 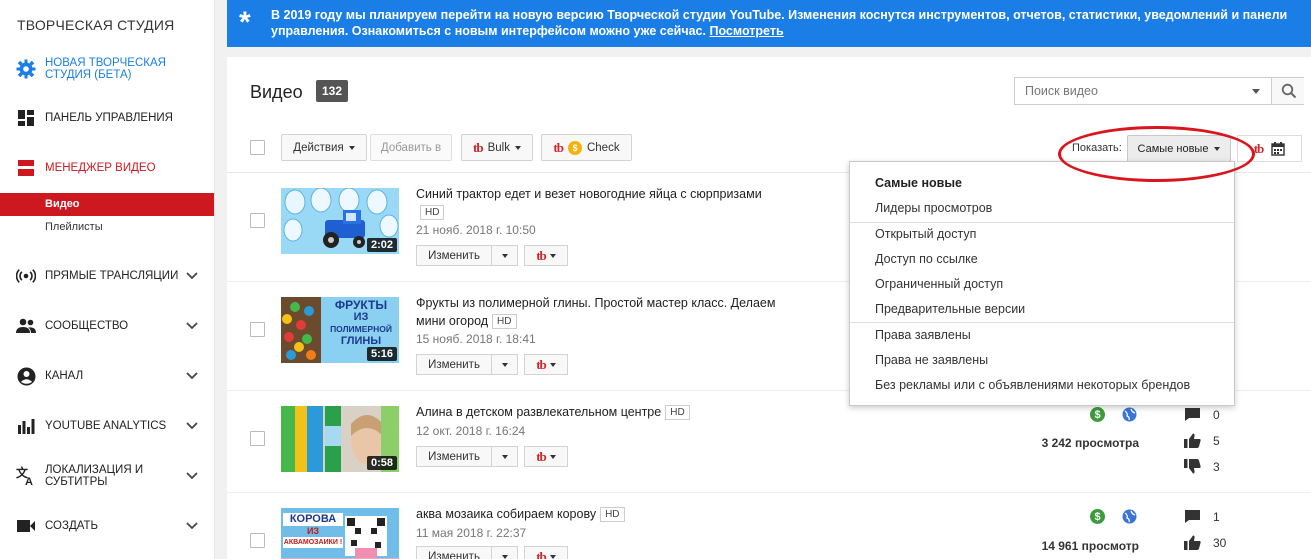 I want to click on video-duration: 5:16, so click(x=381, y=354).